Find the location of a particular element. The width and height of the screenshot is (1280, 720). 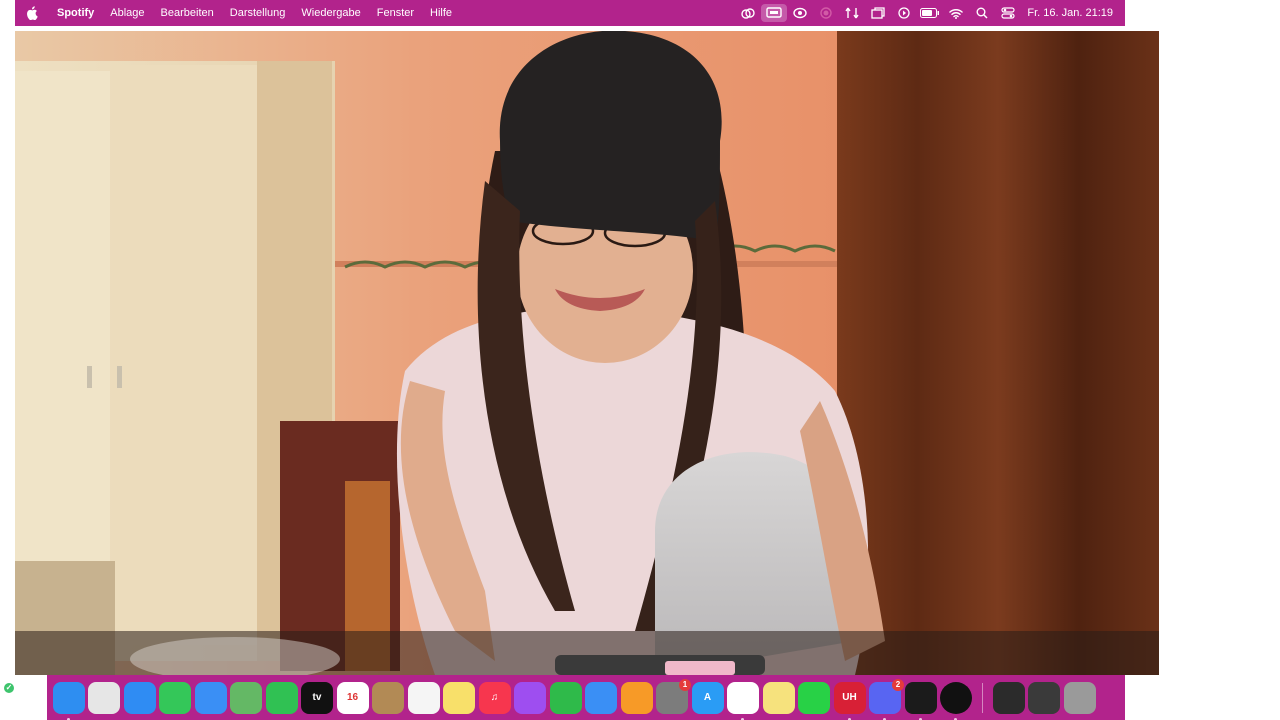

network-icon is located at coordinates (852, 13).